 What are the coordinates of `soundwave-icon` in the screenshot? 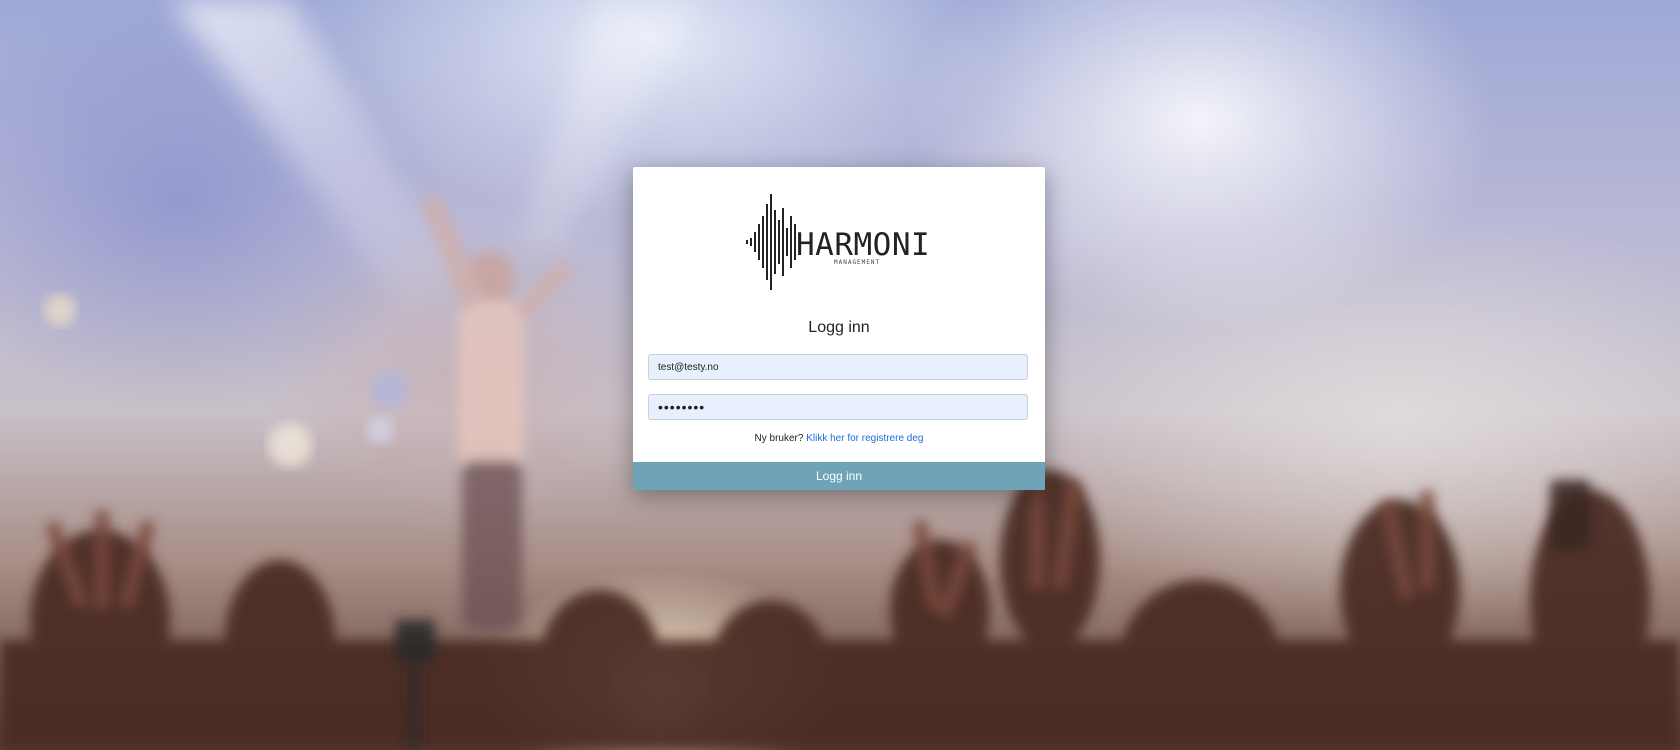 It's located at (771, 242).